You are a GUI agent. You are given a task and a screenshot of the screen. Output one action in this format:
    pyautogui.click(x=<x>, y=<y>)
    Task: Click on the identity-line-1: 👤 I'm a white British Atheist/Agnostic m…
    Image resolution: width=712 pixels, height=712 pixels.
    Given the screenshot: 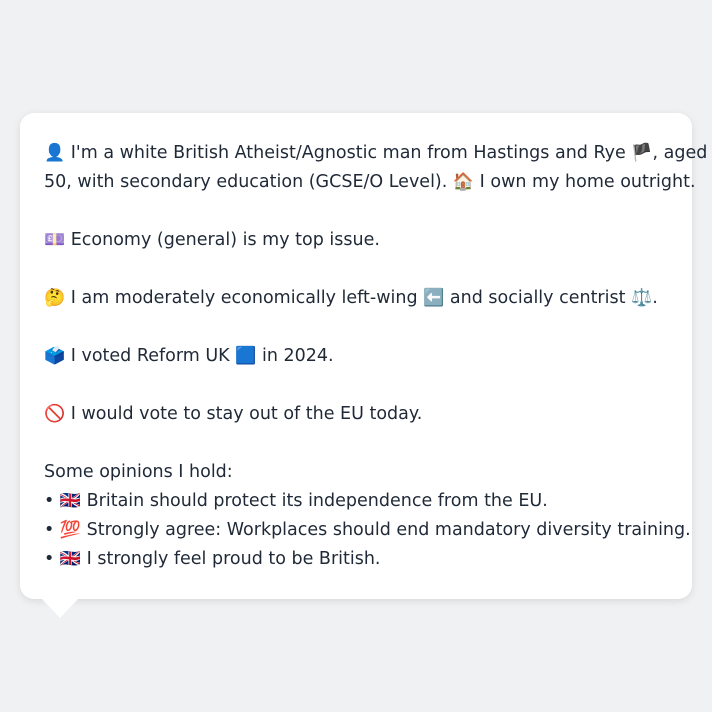 What is the action you would take?
    pyautogui.click(x=375, y=153)
    